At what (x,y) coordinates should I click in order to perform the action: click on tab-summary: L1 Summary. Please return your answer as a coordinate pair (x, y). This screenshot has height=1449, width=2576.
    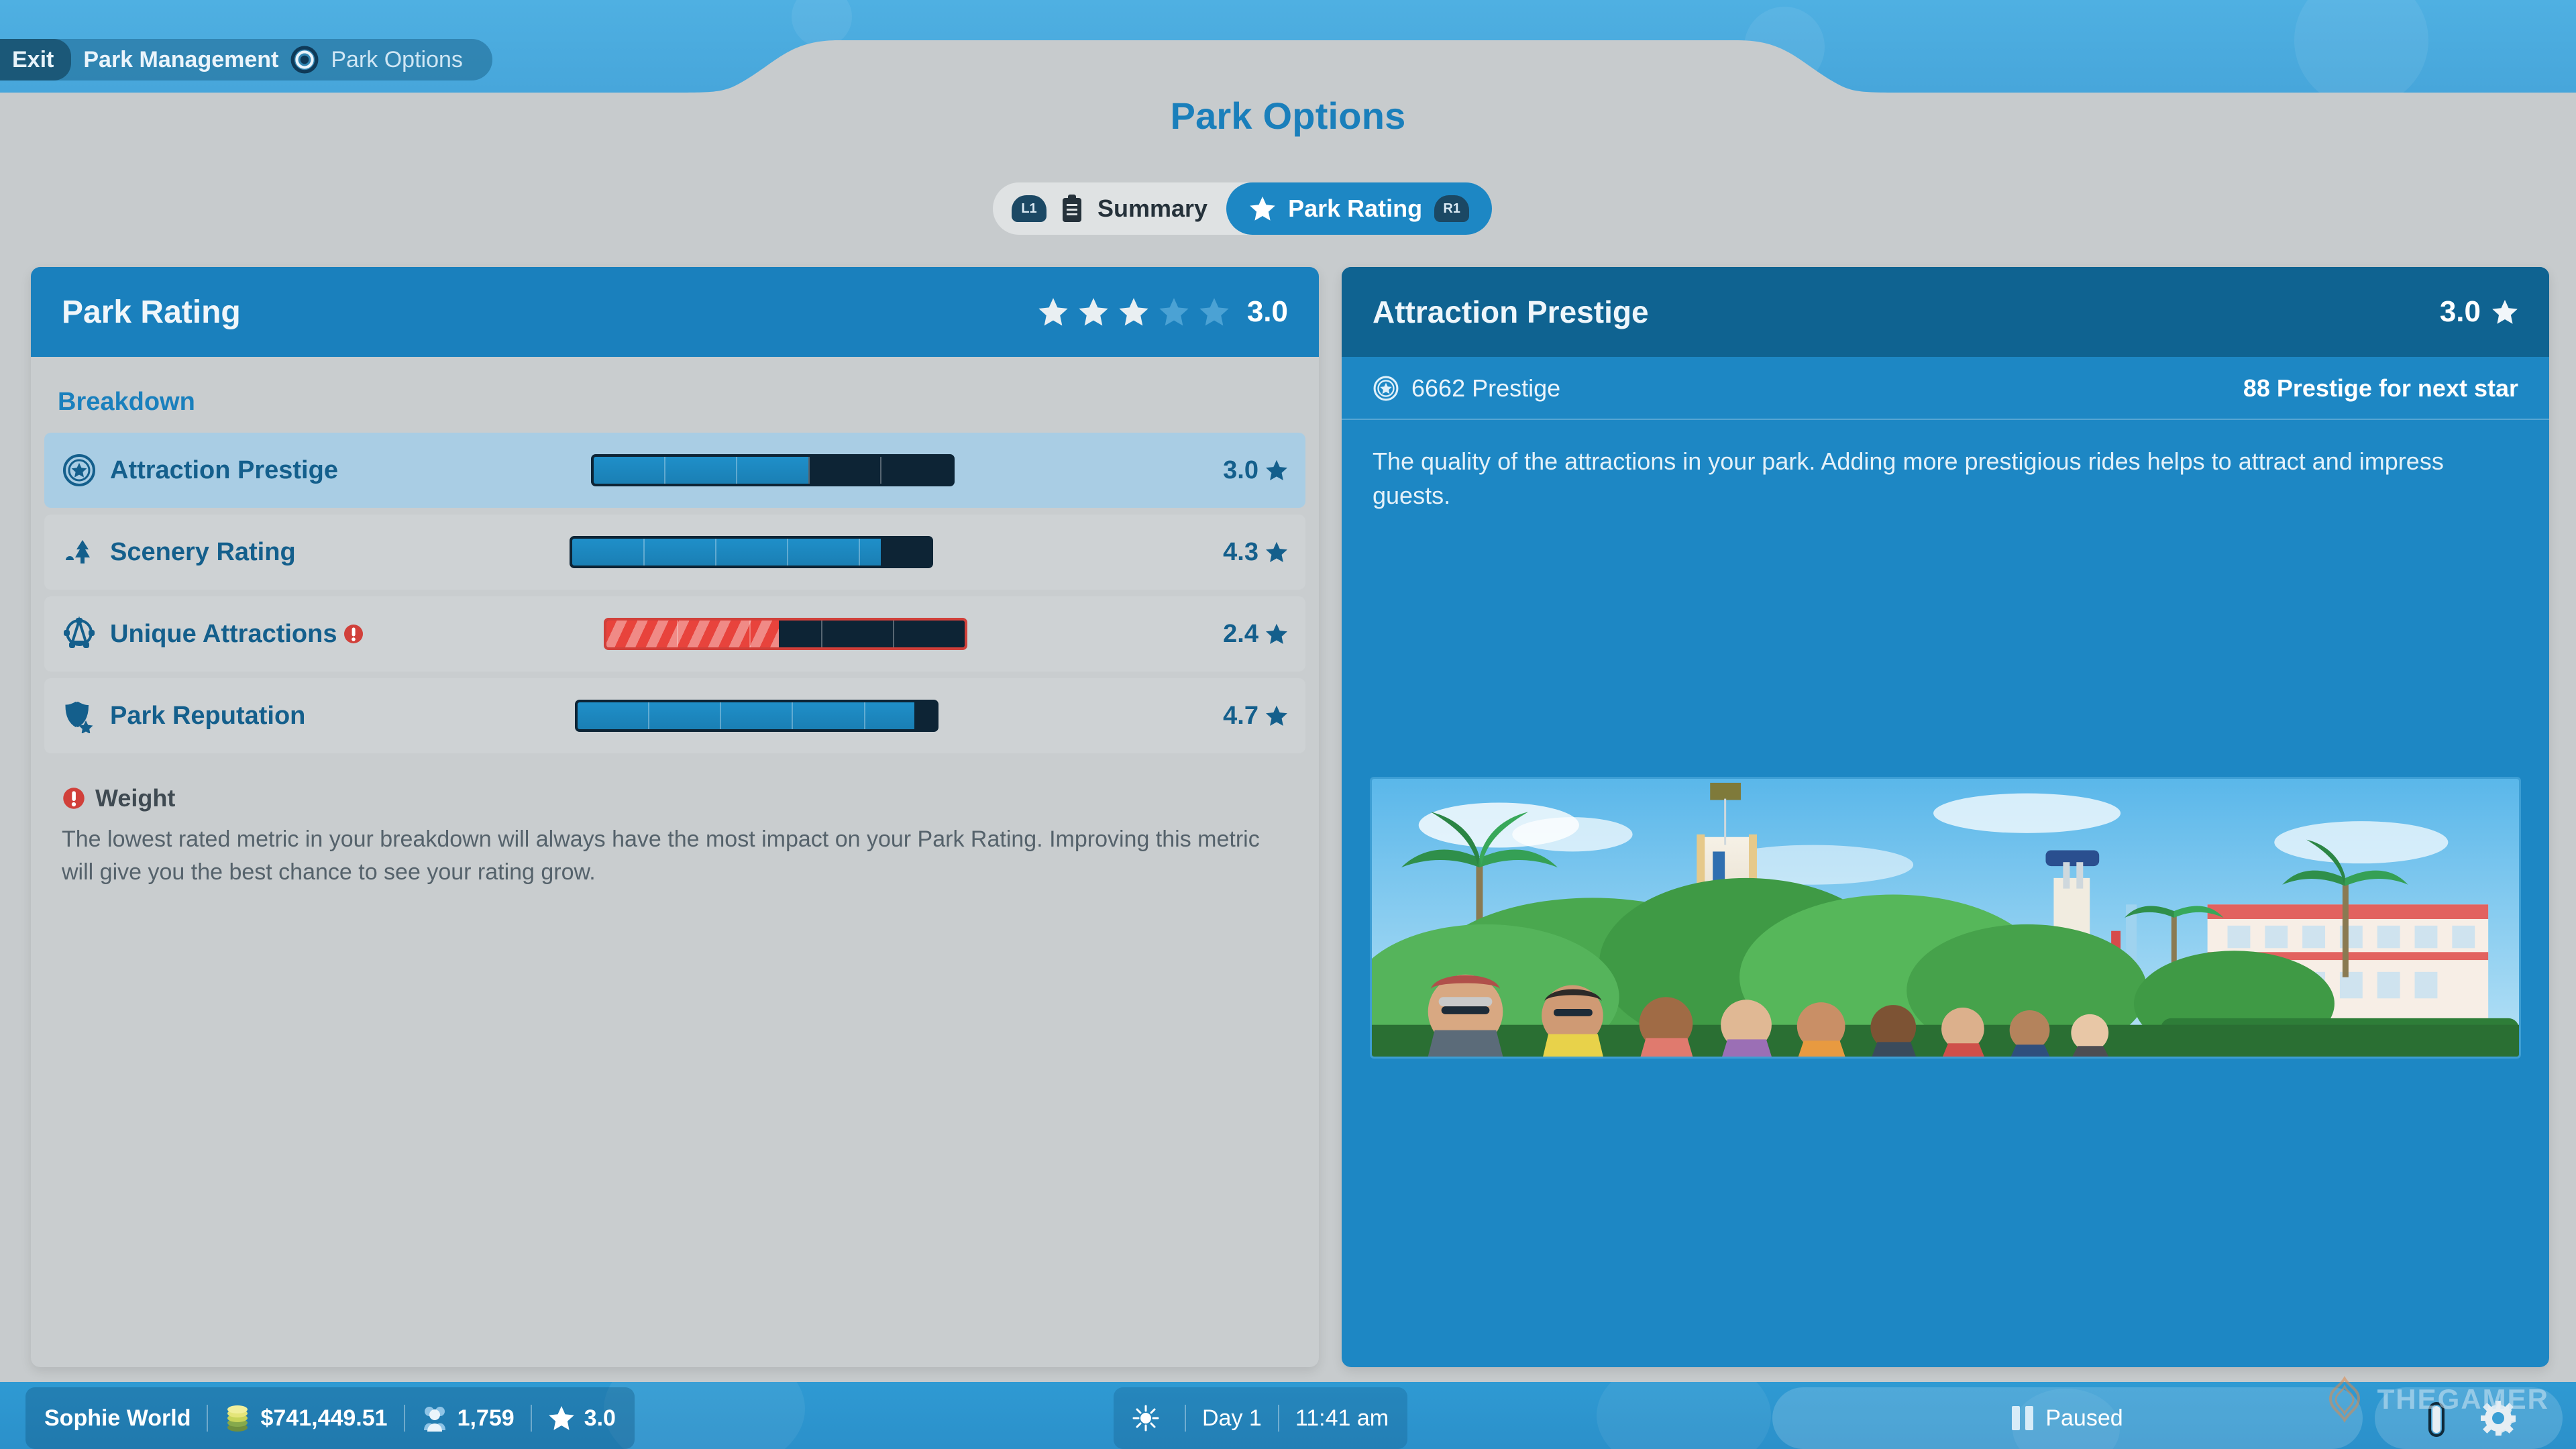
    Looking at the image, I should click on (1109, 208).